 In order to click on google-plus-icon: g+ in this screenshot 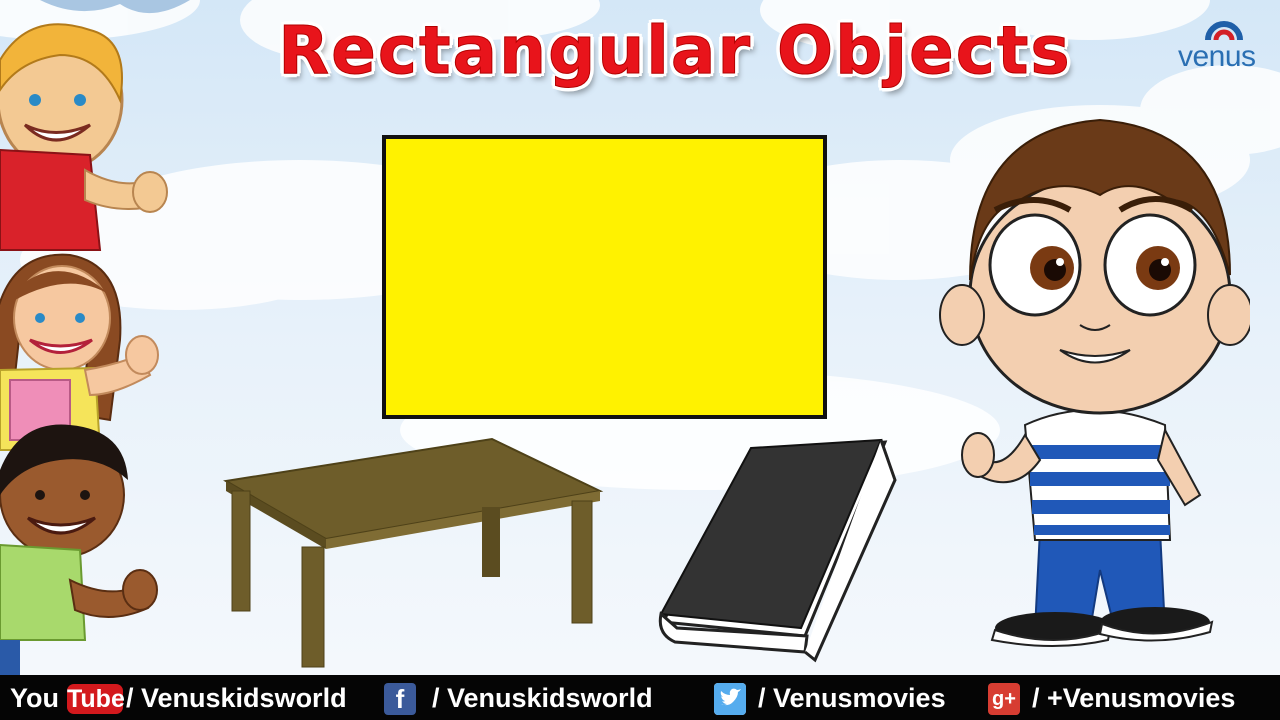, I will do `click(1004, 699)`.